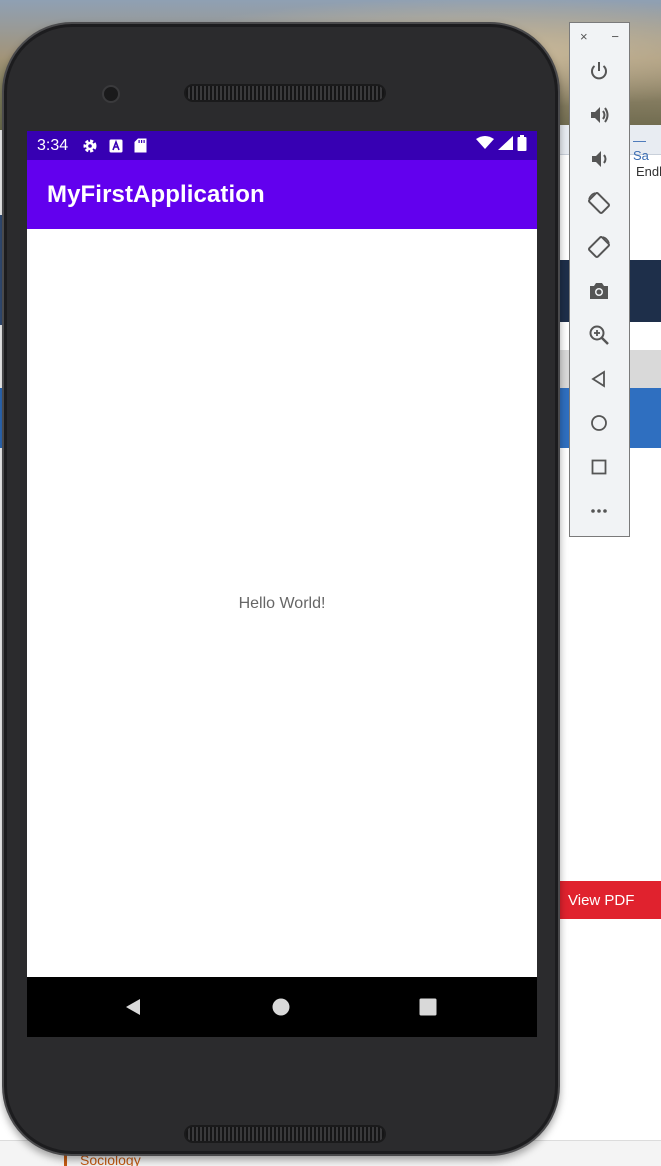 The width and height of the screenshot is (661, 1166). I want to click on status-time: 3:34, so click(53, 145).